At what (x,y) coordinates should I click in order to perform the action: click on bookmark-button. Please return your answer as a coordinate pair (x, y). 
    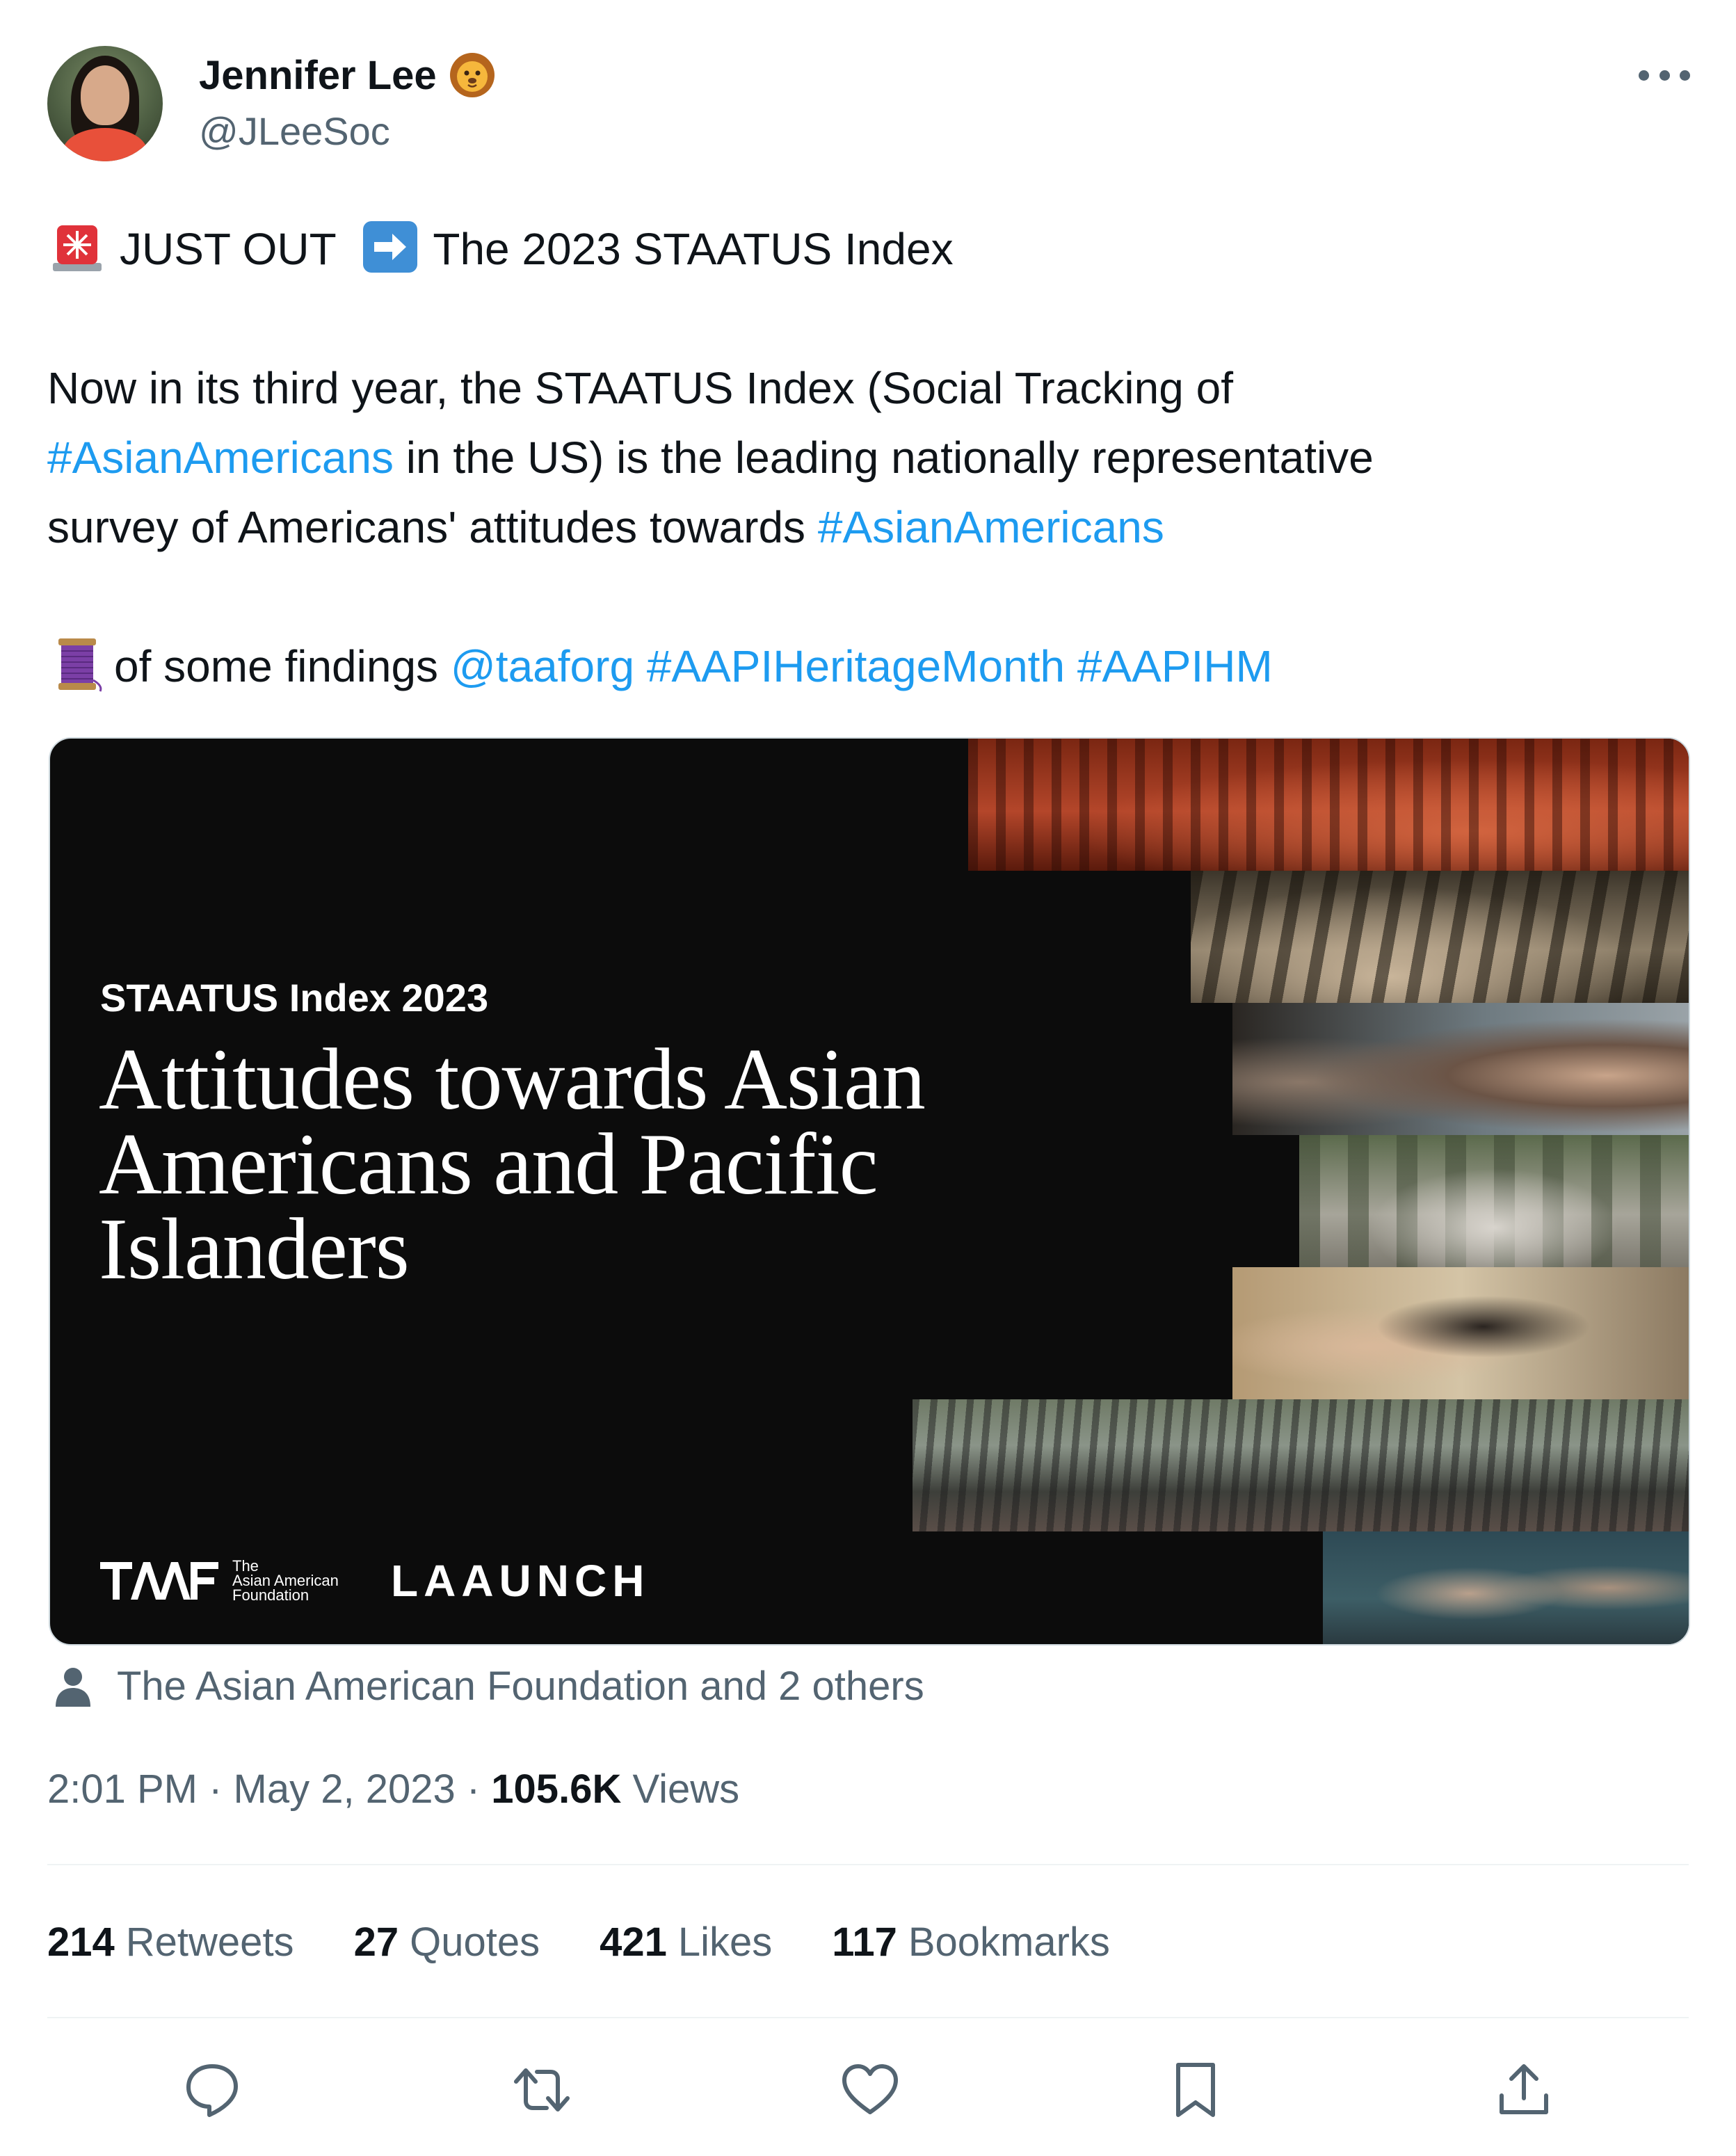
    Looking at the image, I should click on (1195, 2090).